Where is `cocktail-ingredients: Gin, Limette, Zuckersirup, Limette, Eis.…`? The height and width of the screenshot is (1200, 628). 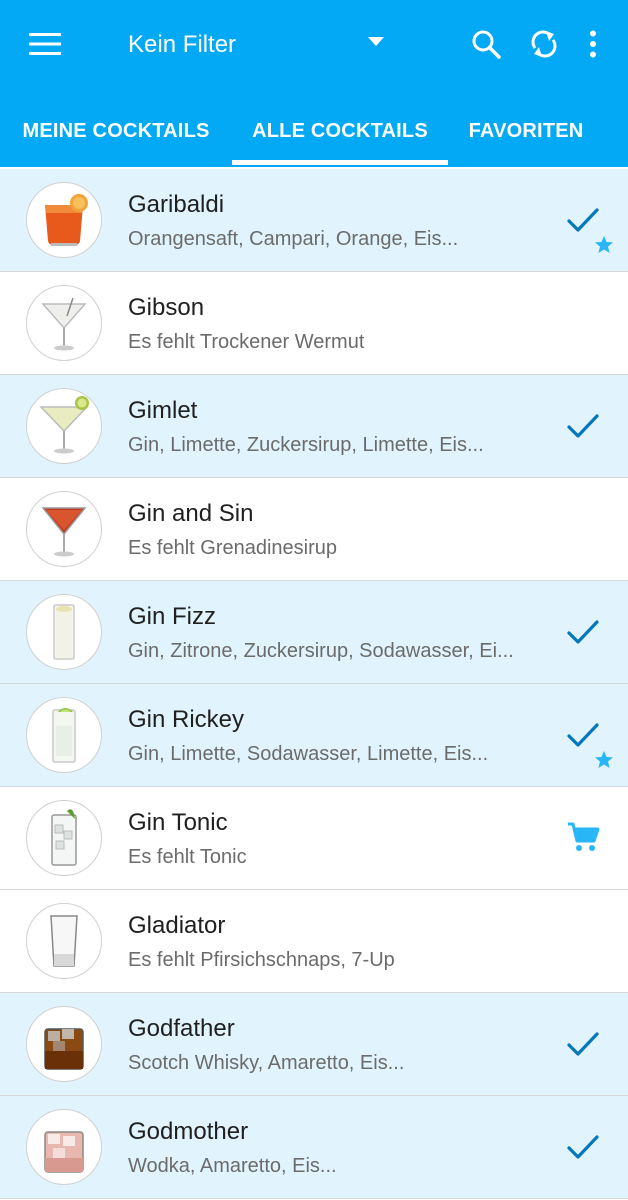 cocktail-ingredients: Gin, Limette, Zuckersirup, Limette, Eis.… is located at coordinates (306, 445).